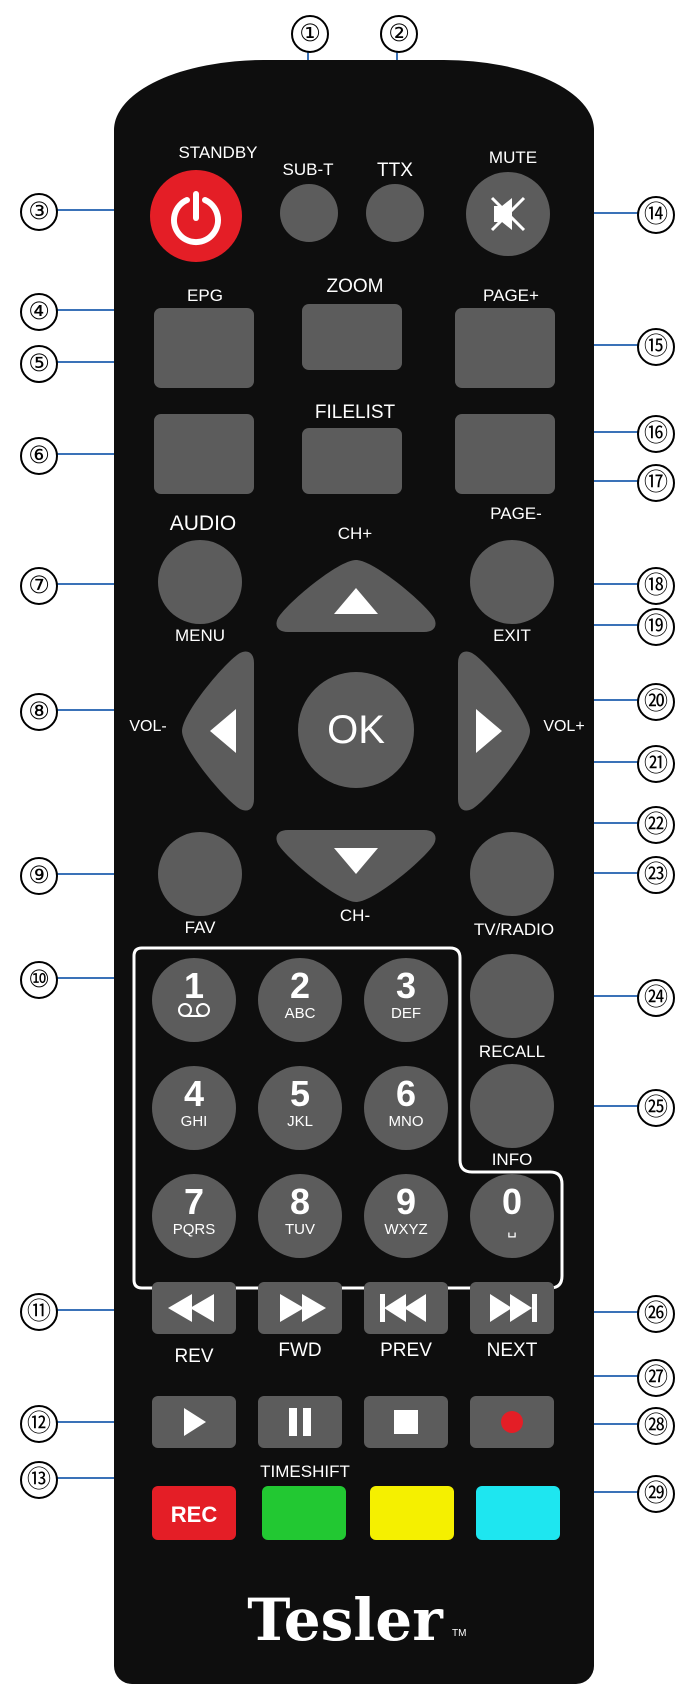 The image size is (693, 1684). Describe the element at coordinates (512, 1308) in the screenshot. I see `next-button` at that location.